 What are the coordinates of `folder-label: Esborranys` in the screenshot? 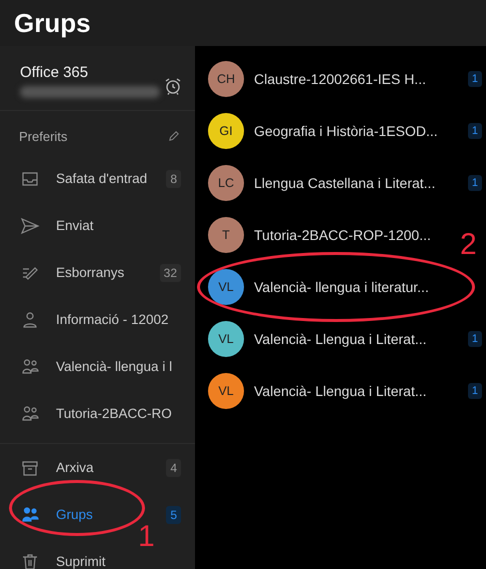 It's located at (90, 272).